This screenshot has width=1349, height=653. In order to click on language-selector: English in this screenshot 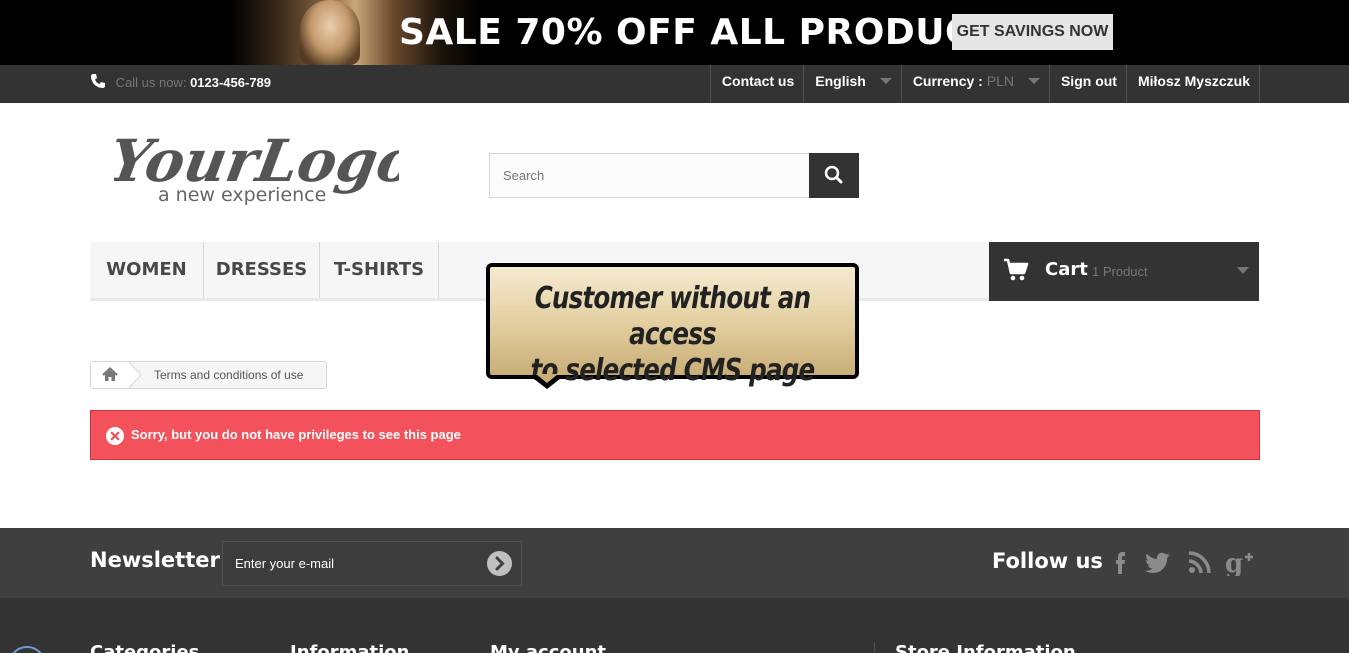, I will do `click(852, 84)`.